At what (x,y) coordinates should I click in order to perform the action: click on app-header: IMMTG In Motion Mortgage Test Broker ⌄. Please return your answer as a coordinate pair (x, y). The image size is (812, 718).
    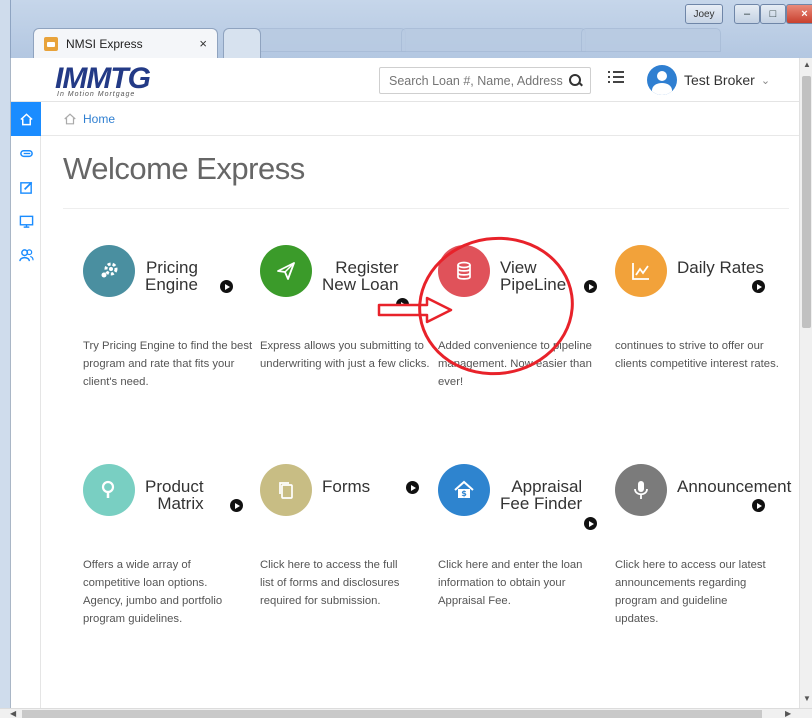
    Looking at the image, I should click on (405, 80).